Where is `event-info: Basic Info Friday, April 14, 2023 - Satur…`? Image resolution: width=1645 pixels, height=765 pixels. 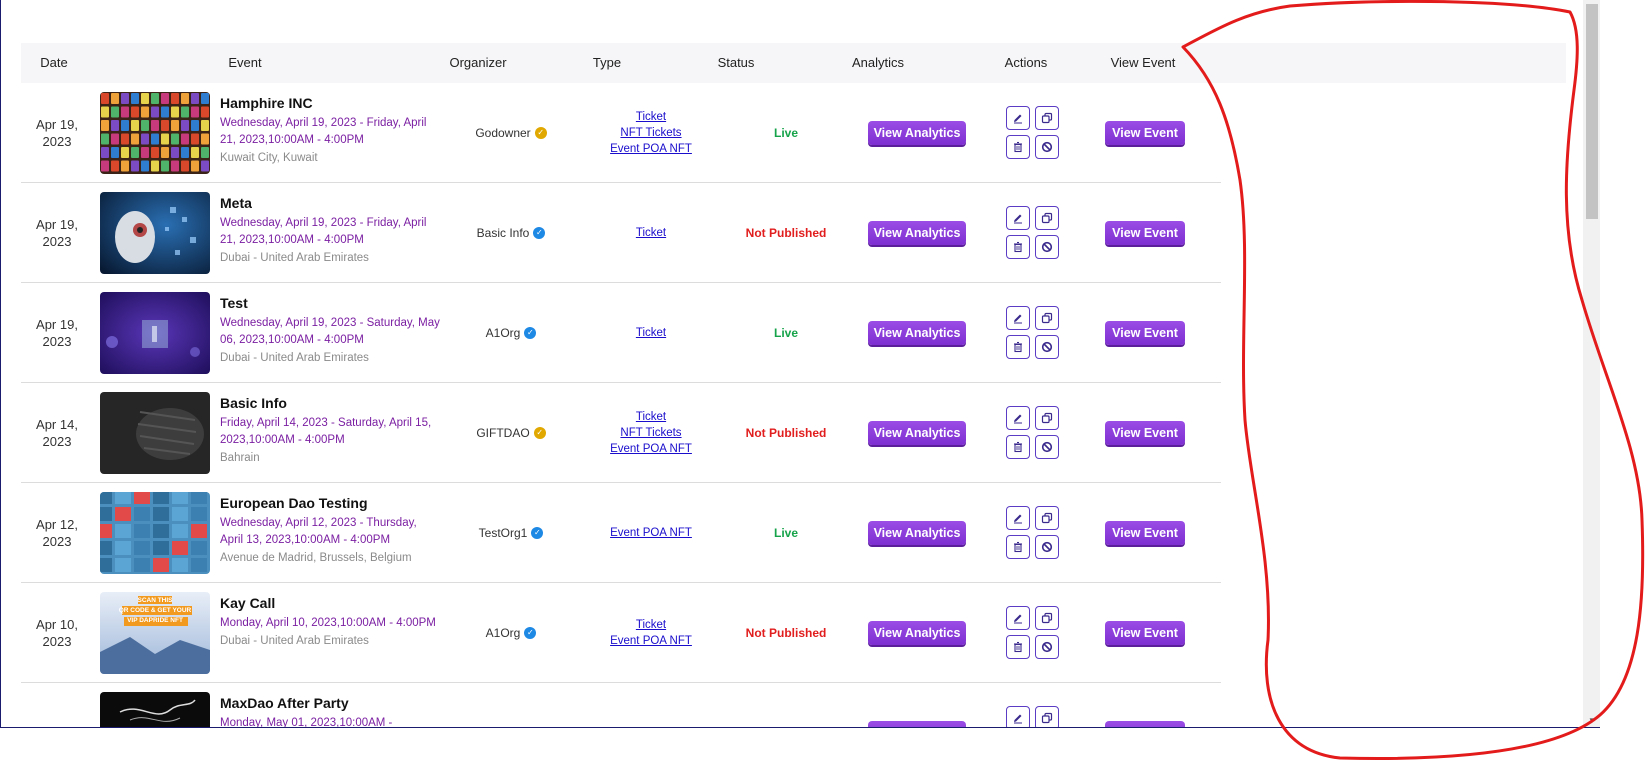
event-info: Basic Info Friday, April 14, 2023 - Satur… is located at coordinates (330, 423).